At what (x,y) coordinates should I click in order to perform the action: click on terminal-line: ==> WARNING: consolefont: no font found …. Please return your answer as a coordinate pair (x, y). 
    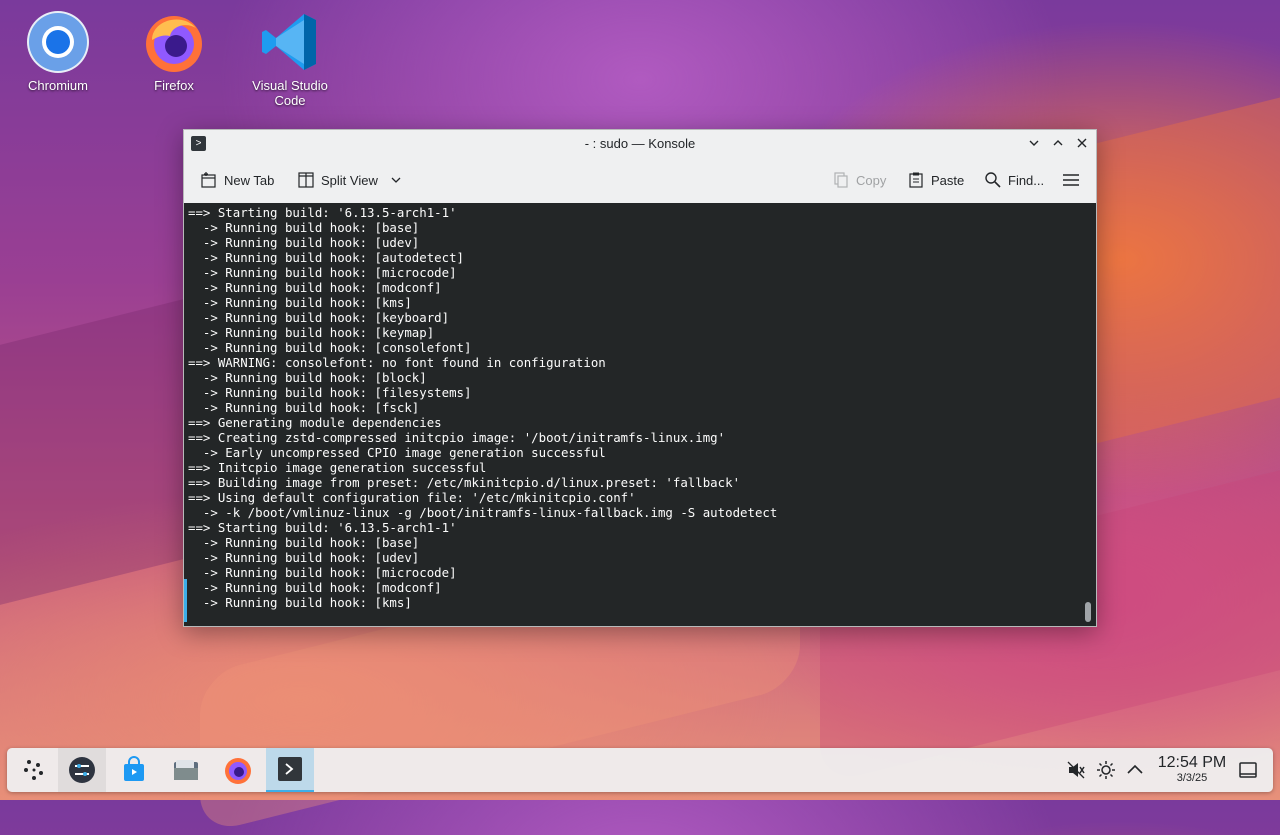
    Looking at the image, I should click on (397, 362).